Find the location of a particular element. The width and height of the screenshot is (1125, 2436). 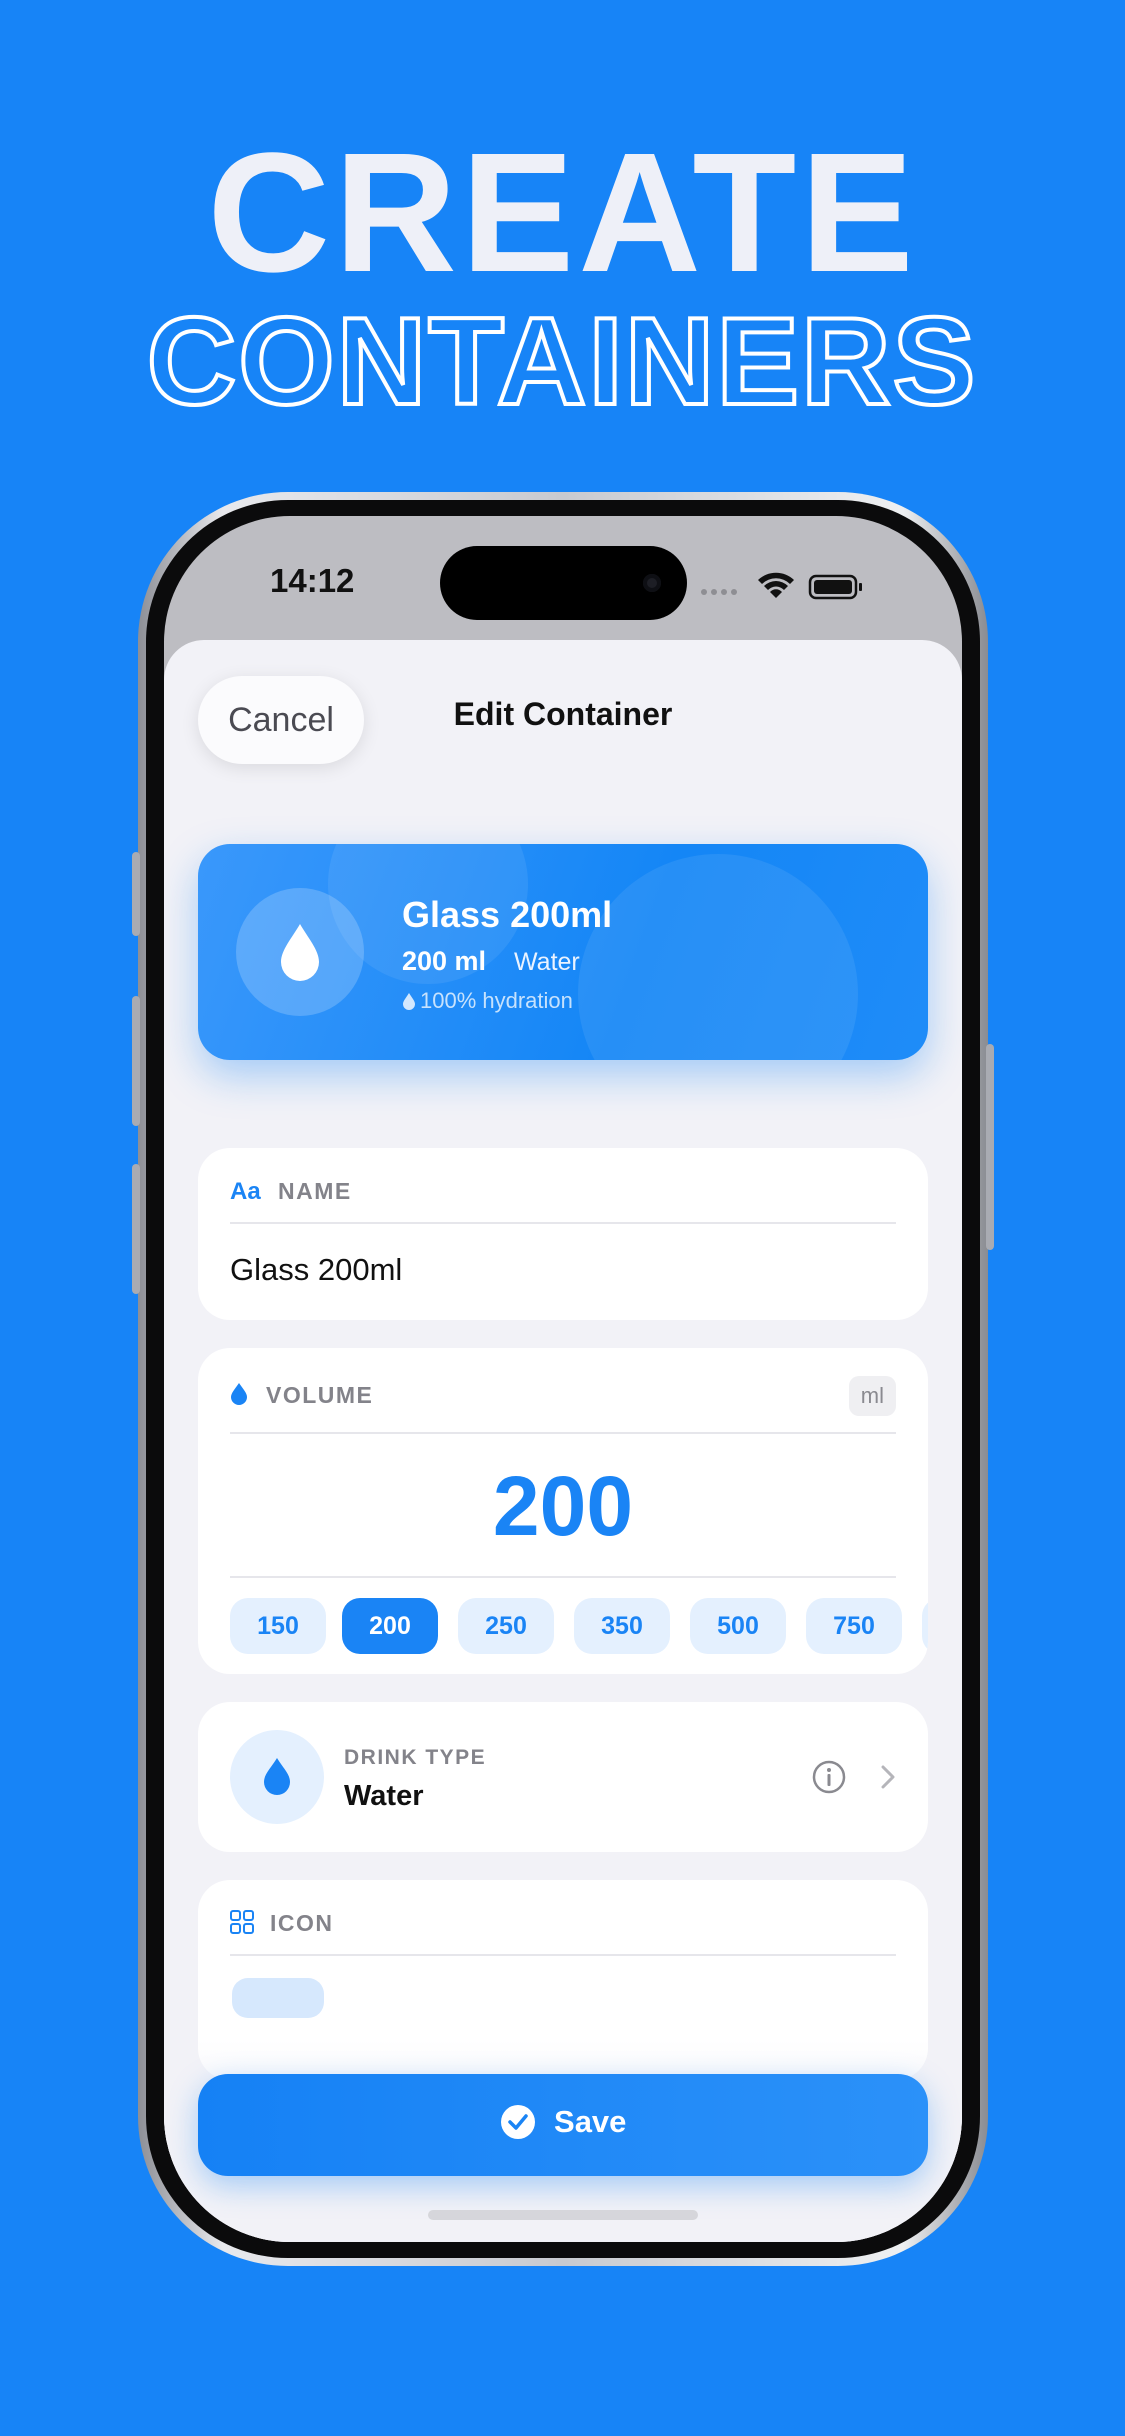

preset-chip: 750 is located at coordinates (854, 1626).